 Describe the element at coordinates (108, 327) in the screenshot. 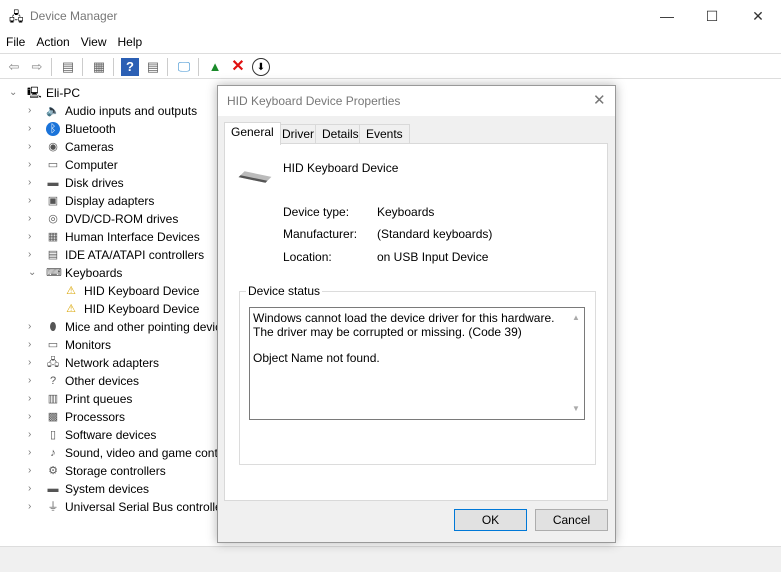

I see `tree-item: › ⬮ Mice and other pointing devices` at that location.